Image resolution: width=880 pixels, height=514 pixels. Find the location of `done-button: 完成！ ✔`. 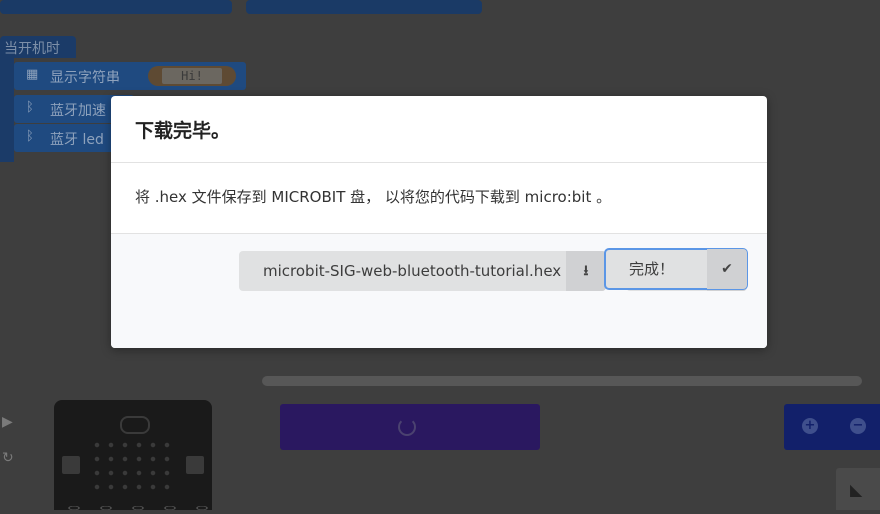

done-button: 完成！ ✔ is located at coordinates (676, 269).